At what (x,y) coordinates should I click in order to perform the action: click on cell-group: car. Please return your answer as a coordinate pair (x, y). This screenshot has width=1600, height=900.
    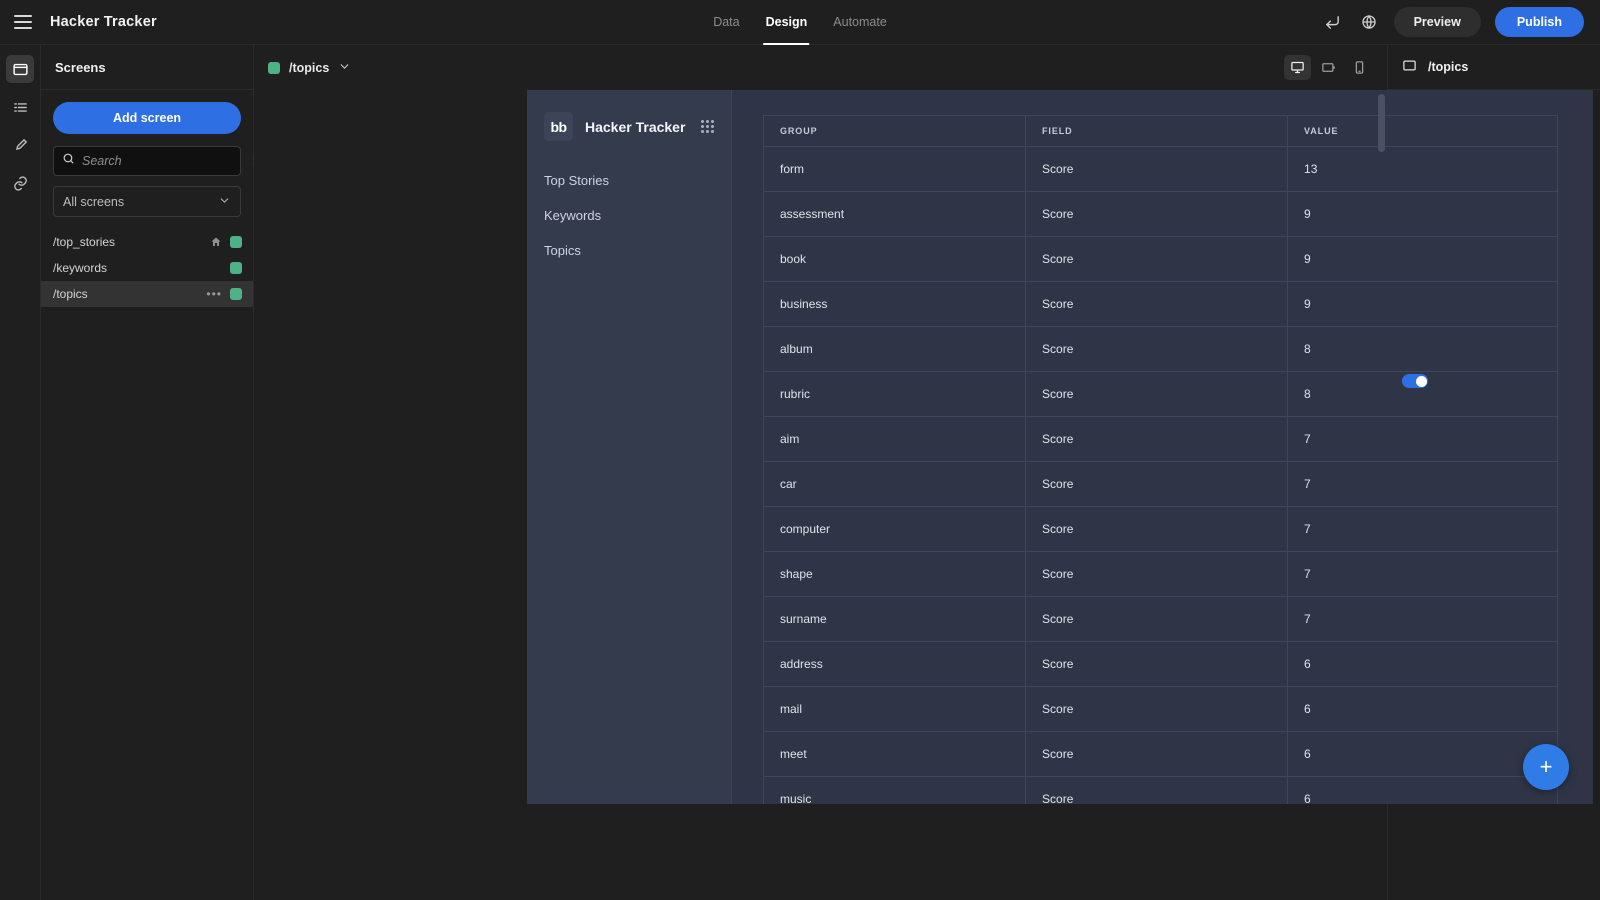
    Looking at the image, I should click on (894, 484).